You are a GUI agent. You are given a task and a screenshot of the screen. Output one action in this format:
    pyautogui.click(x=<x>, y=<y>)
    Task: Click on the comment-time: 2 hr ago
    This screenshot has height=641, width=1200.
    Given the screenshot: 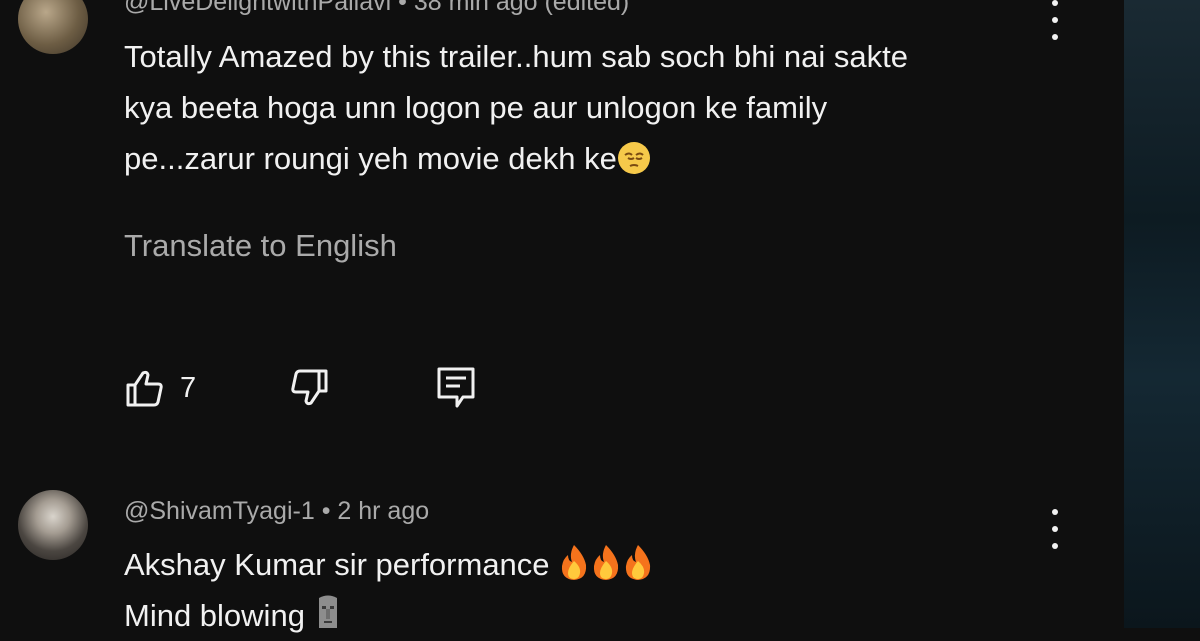 What is the action you would take?
    pyautogui.click(x=383, y=511)
    